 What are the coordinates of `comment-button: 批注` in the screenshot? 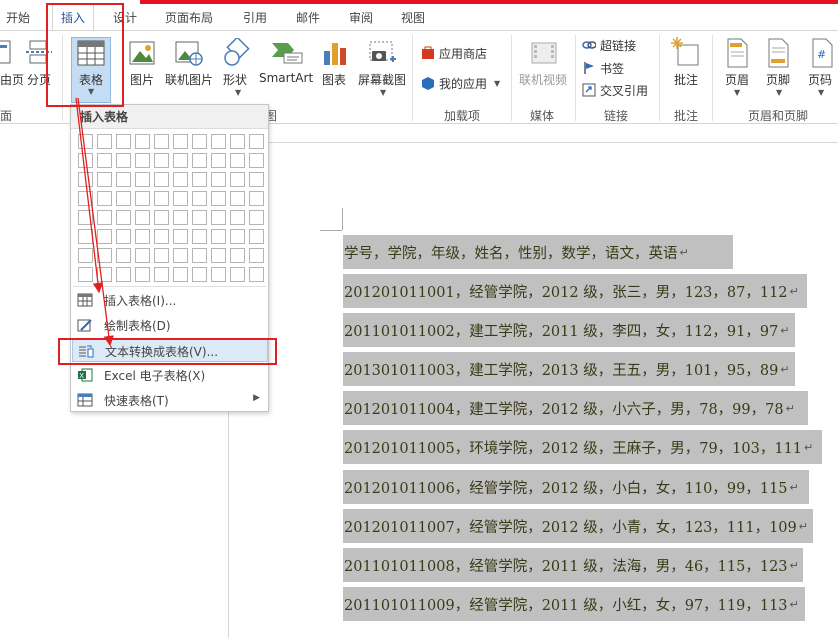 It's located at (686, 79).